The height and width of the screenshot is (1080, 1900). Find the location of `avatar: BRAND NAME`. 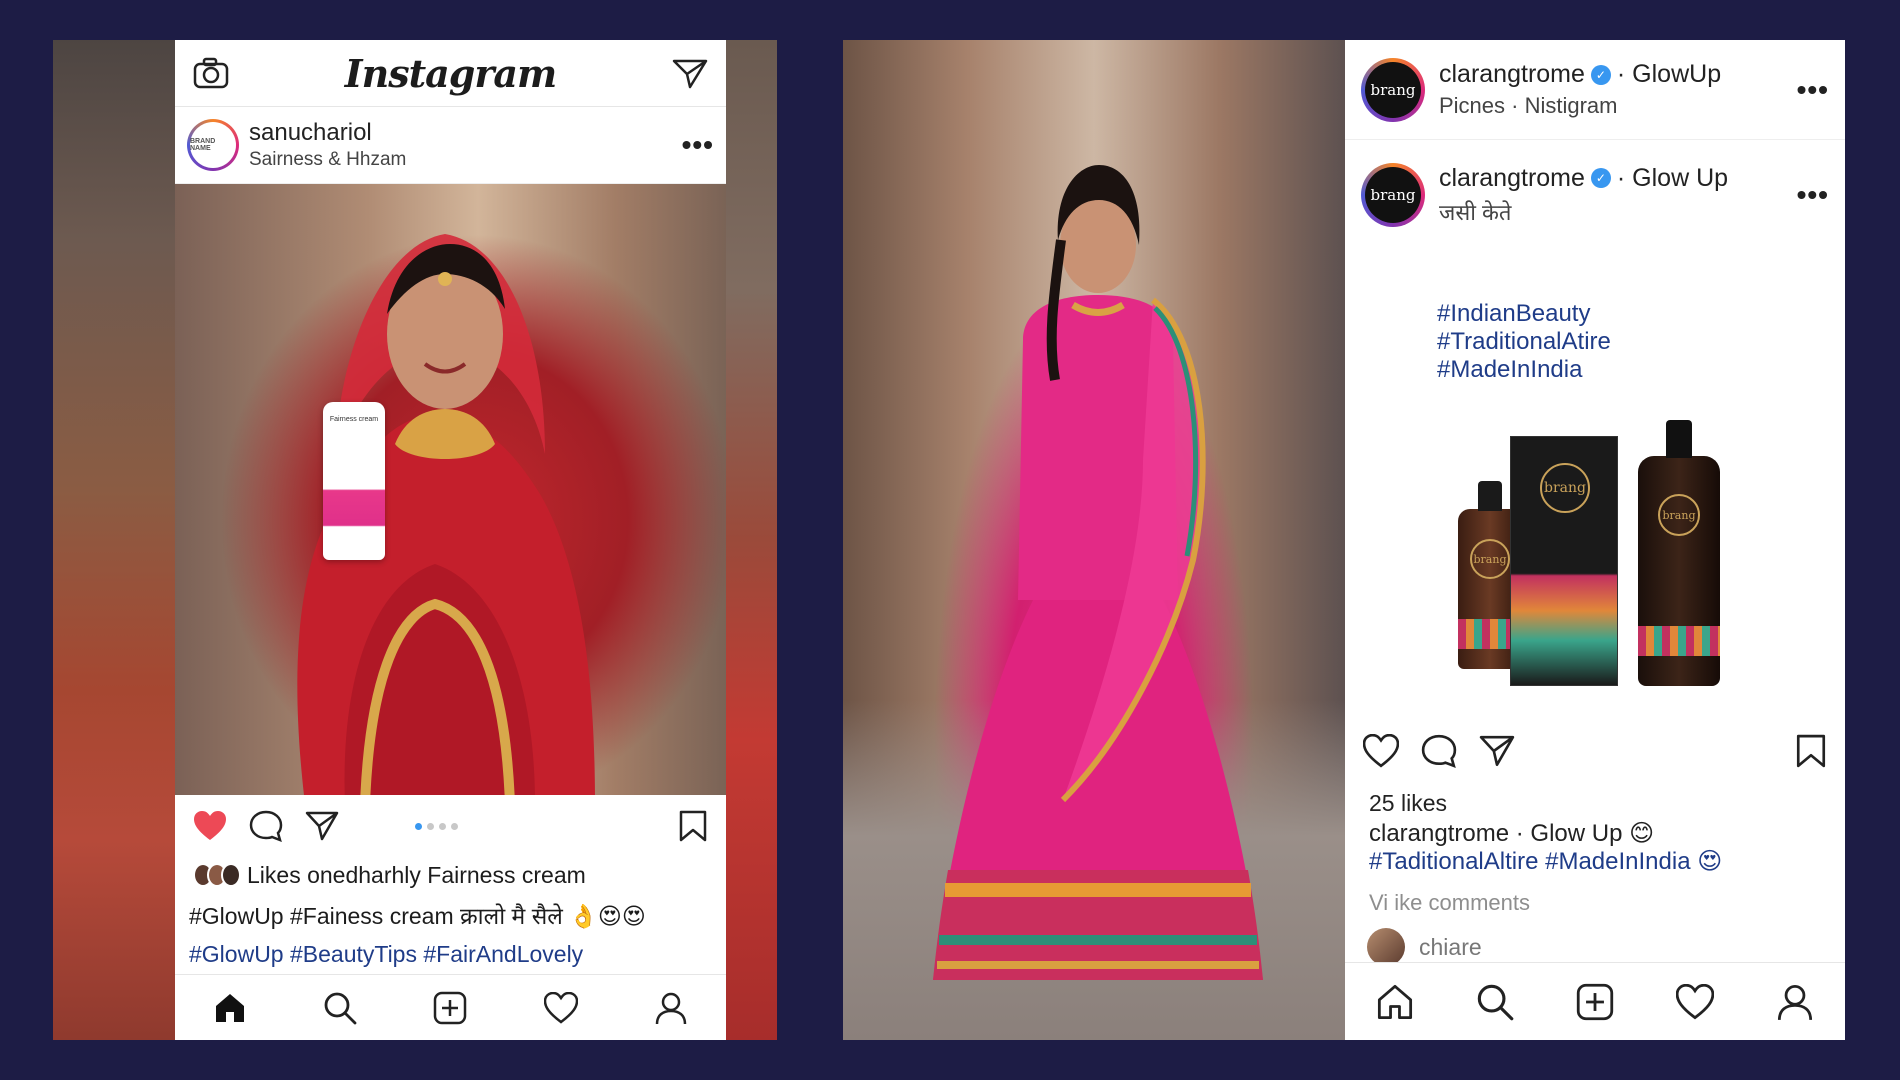

avatar: BRAND NAME is located at coordinates (213, 145).